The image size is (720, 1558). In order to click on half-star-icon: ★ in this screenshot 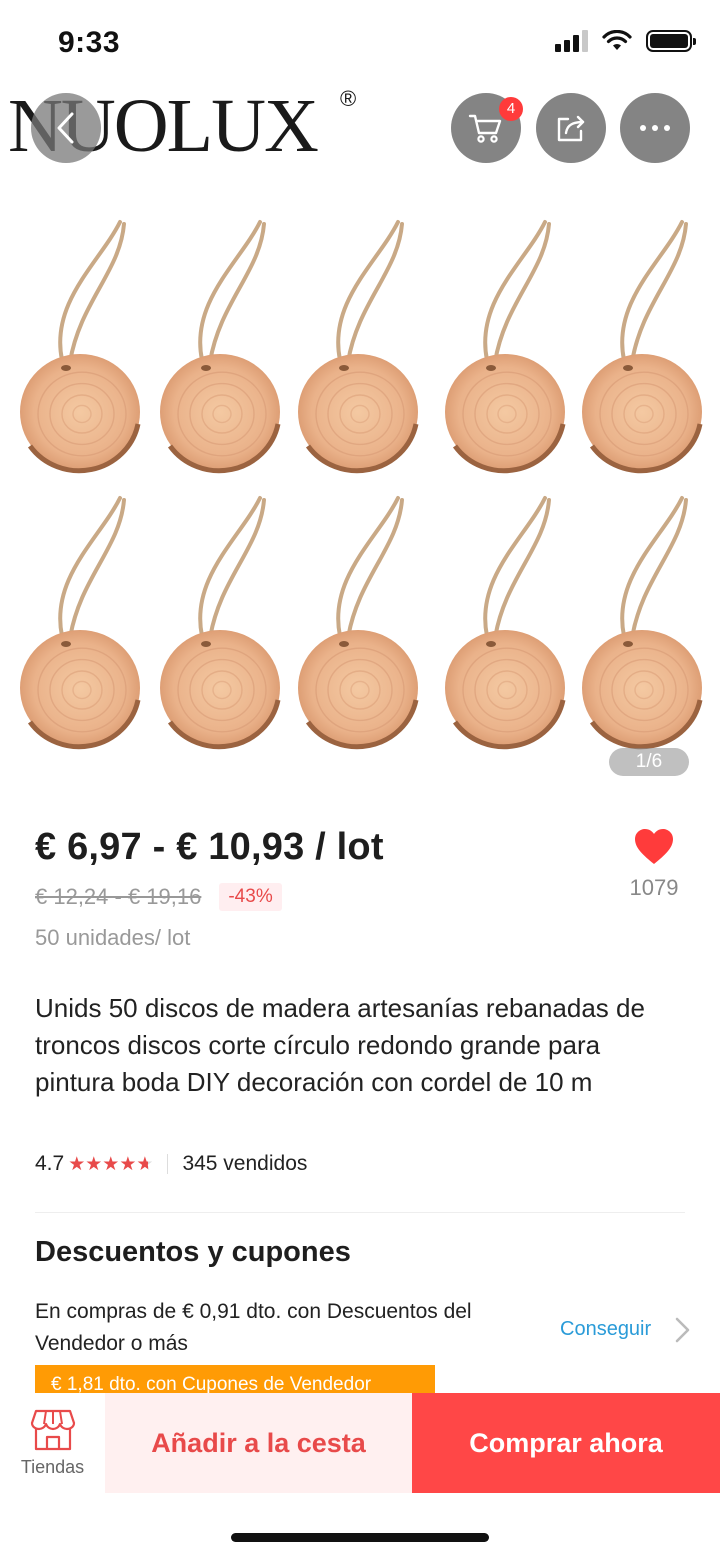, I will do `click(145, 1164)`.